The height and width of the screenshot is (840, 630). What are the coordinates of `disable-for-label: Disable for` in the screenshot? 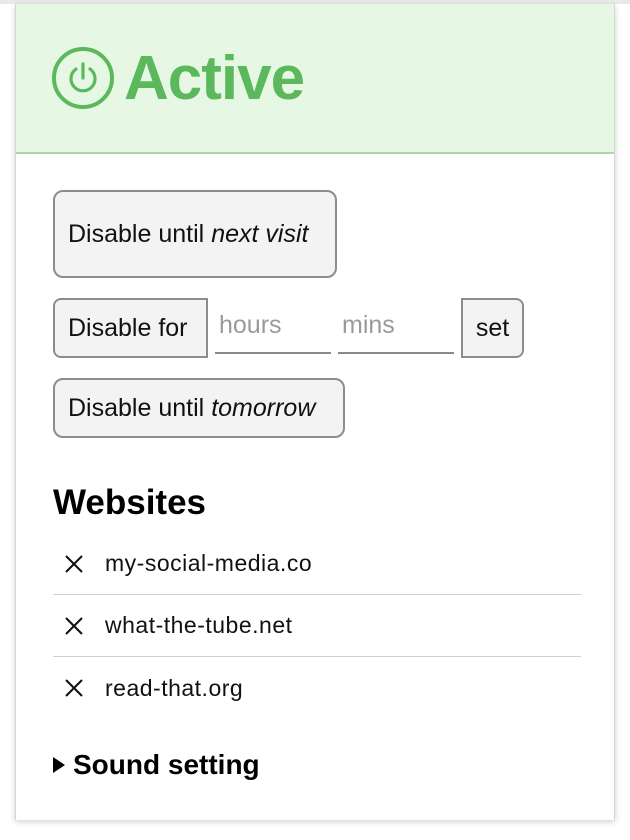 It's located at (128, 327).